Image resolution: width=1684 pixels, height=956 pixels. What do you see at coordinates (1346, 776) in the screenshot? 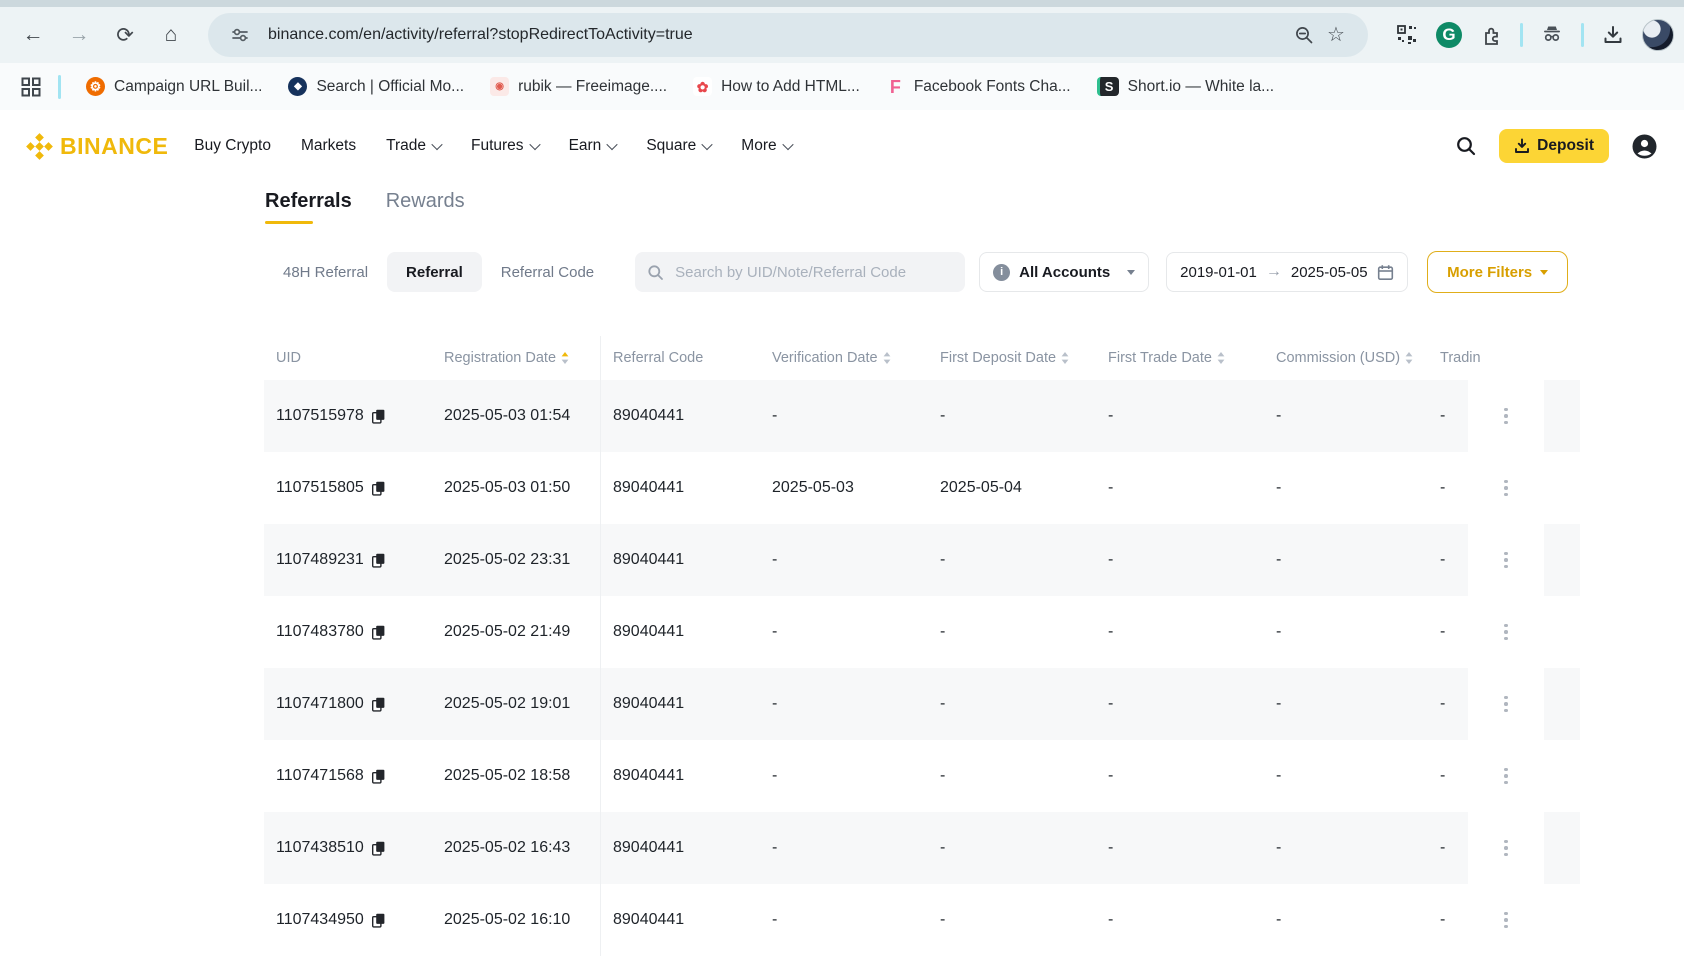
I see `cell-commission-usd: -` at bounding box center [1346, 776].